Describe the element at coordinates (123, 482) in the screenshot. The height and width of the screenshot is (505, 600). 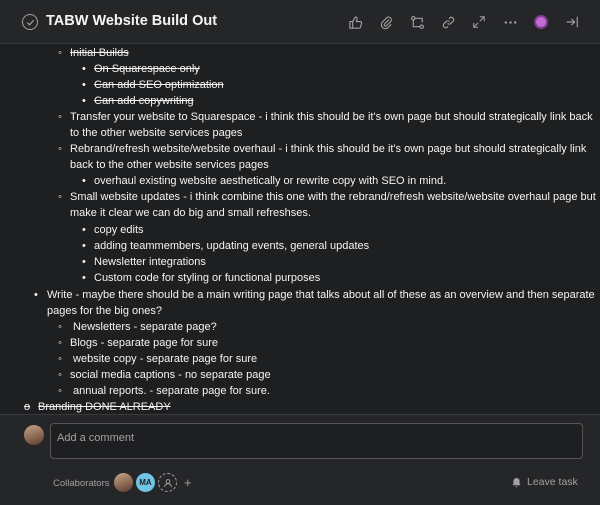
I see `collaborator-avatar` at that location.